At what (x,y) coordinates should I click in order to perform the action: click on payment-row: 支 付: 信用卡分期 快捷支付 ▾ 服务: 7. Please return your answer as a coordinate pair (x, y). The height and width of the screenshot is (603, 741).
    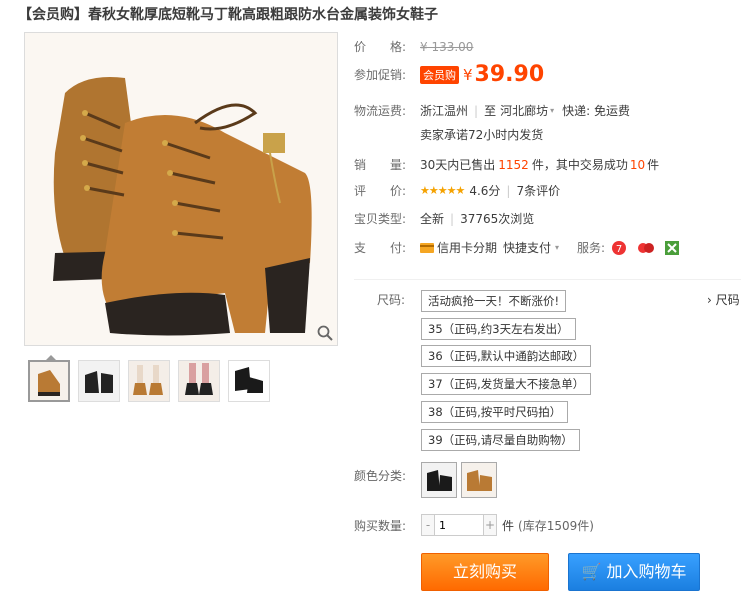
    Looking at the image, I should click on (517, 247).